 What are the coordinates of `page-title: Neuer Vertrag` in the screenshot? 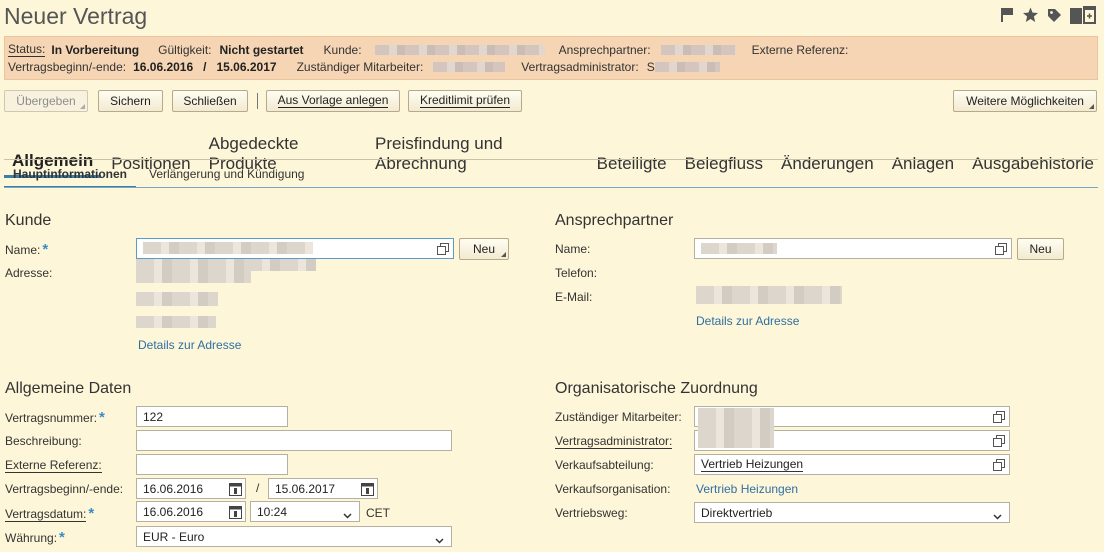 It's located at (76, 16).